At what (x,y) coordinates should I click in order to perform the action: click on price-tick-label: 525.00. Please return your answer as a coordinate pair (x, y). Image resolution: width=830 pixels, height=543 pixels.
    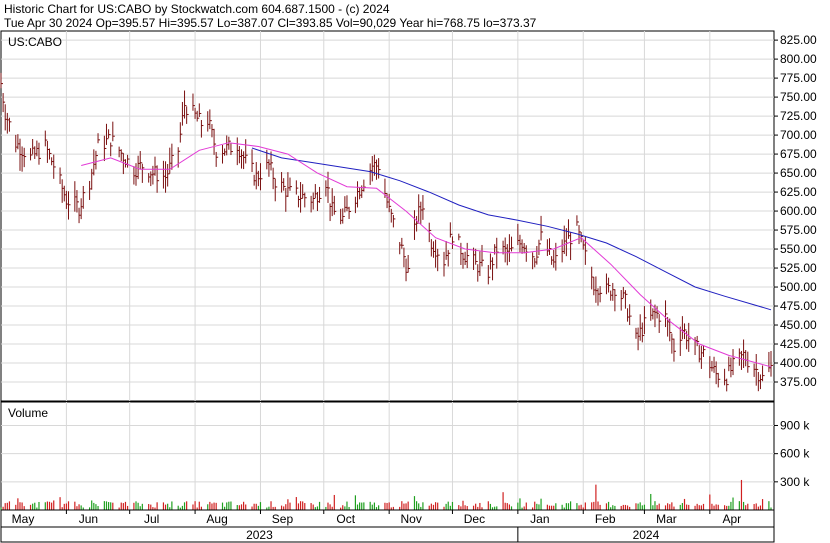
    Looking at the image, I should click on (798, 268).